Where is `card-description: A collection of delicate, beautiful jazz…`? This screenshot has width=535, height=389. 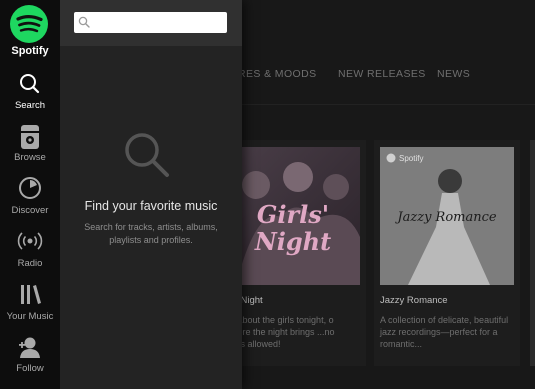
card-description: A collection of delicate, beautiful jazz… is located at coordinates (444, 332).